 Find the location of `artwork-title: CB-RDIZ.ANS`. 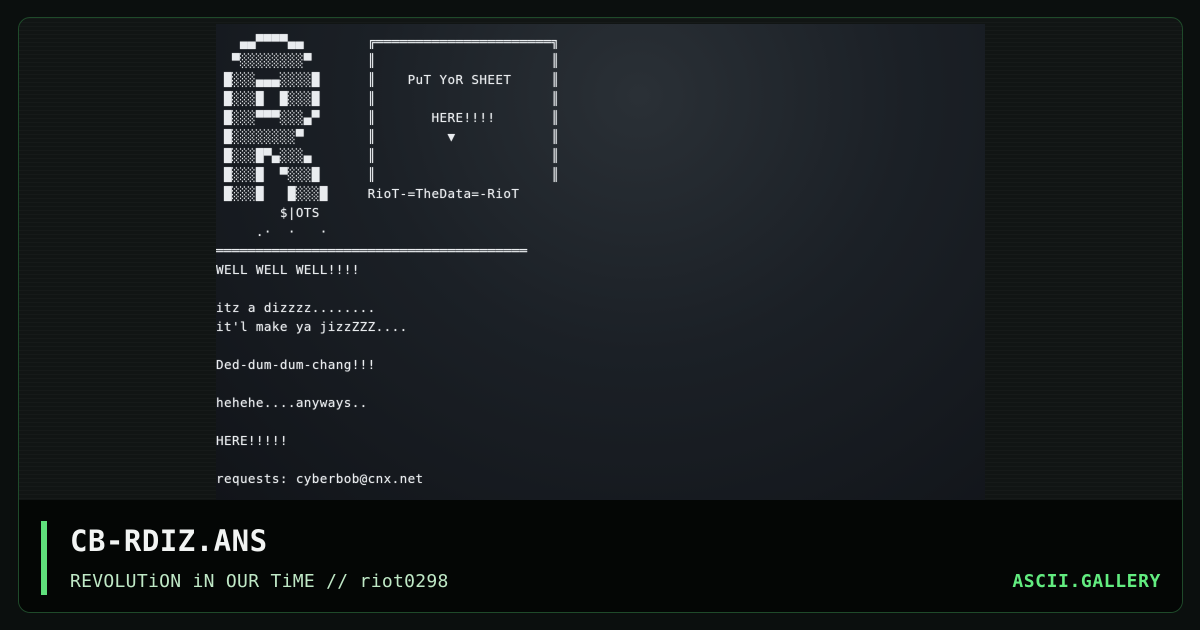

artwork-title: CB-RDIZ.ANS is located at coordinates (169, 541).